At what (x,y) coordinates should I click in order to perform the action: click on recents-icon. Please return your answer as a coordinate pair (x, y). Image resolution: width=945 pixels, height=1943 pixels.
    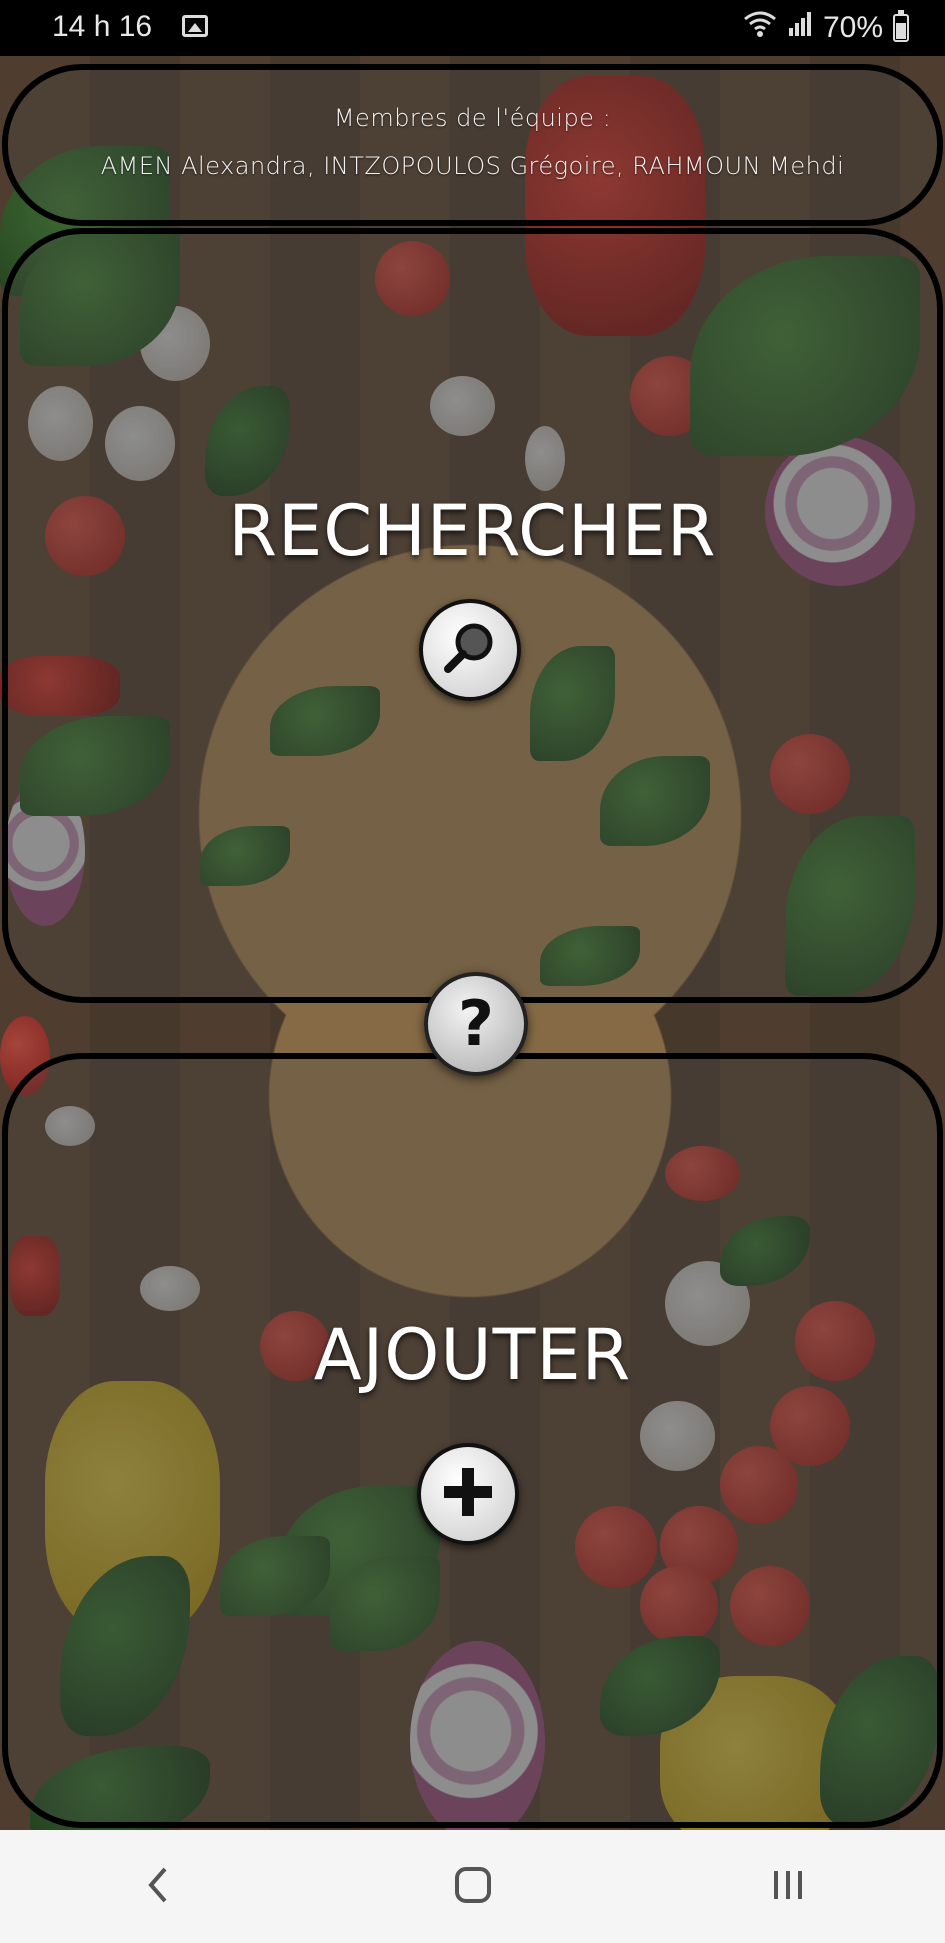
    Looking at the image, I should click on (788, 1887).